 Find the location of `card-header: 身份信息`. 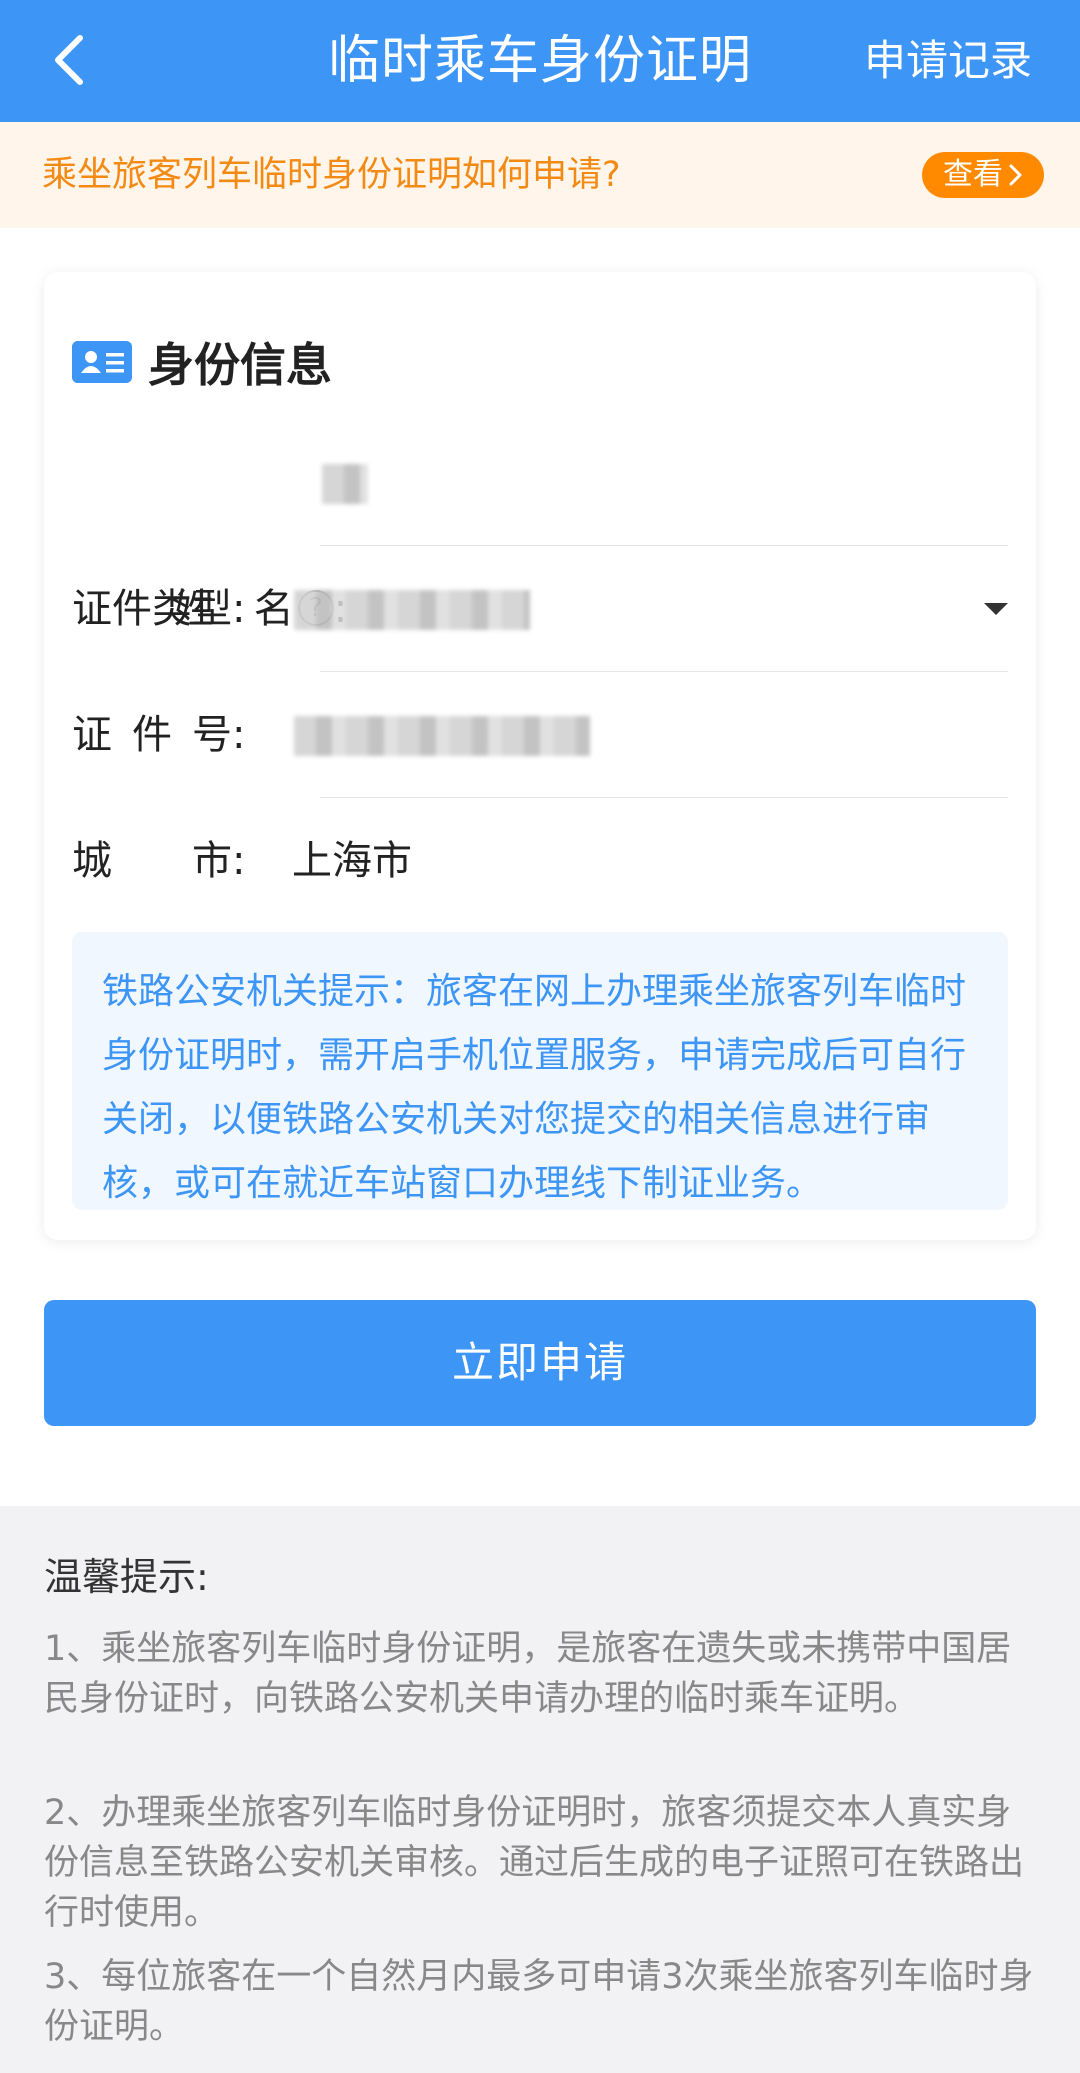

card-header: 身份信息 is located at coordinates (202, 362).